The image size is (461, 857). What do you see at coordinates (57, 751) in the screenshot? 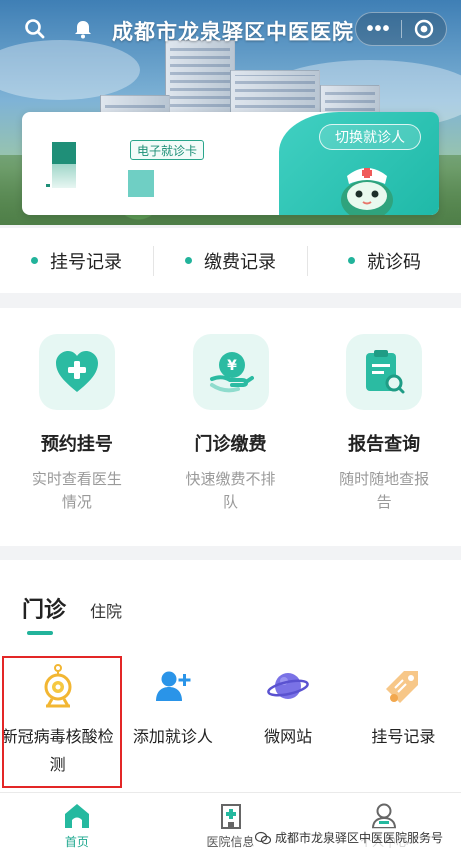
I see `grid-item-label: 新冠病毒核酸检测` at bounding box center [57, 751].